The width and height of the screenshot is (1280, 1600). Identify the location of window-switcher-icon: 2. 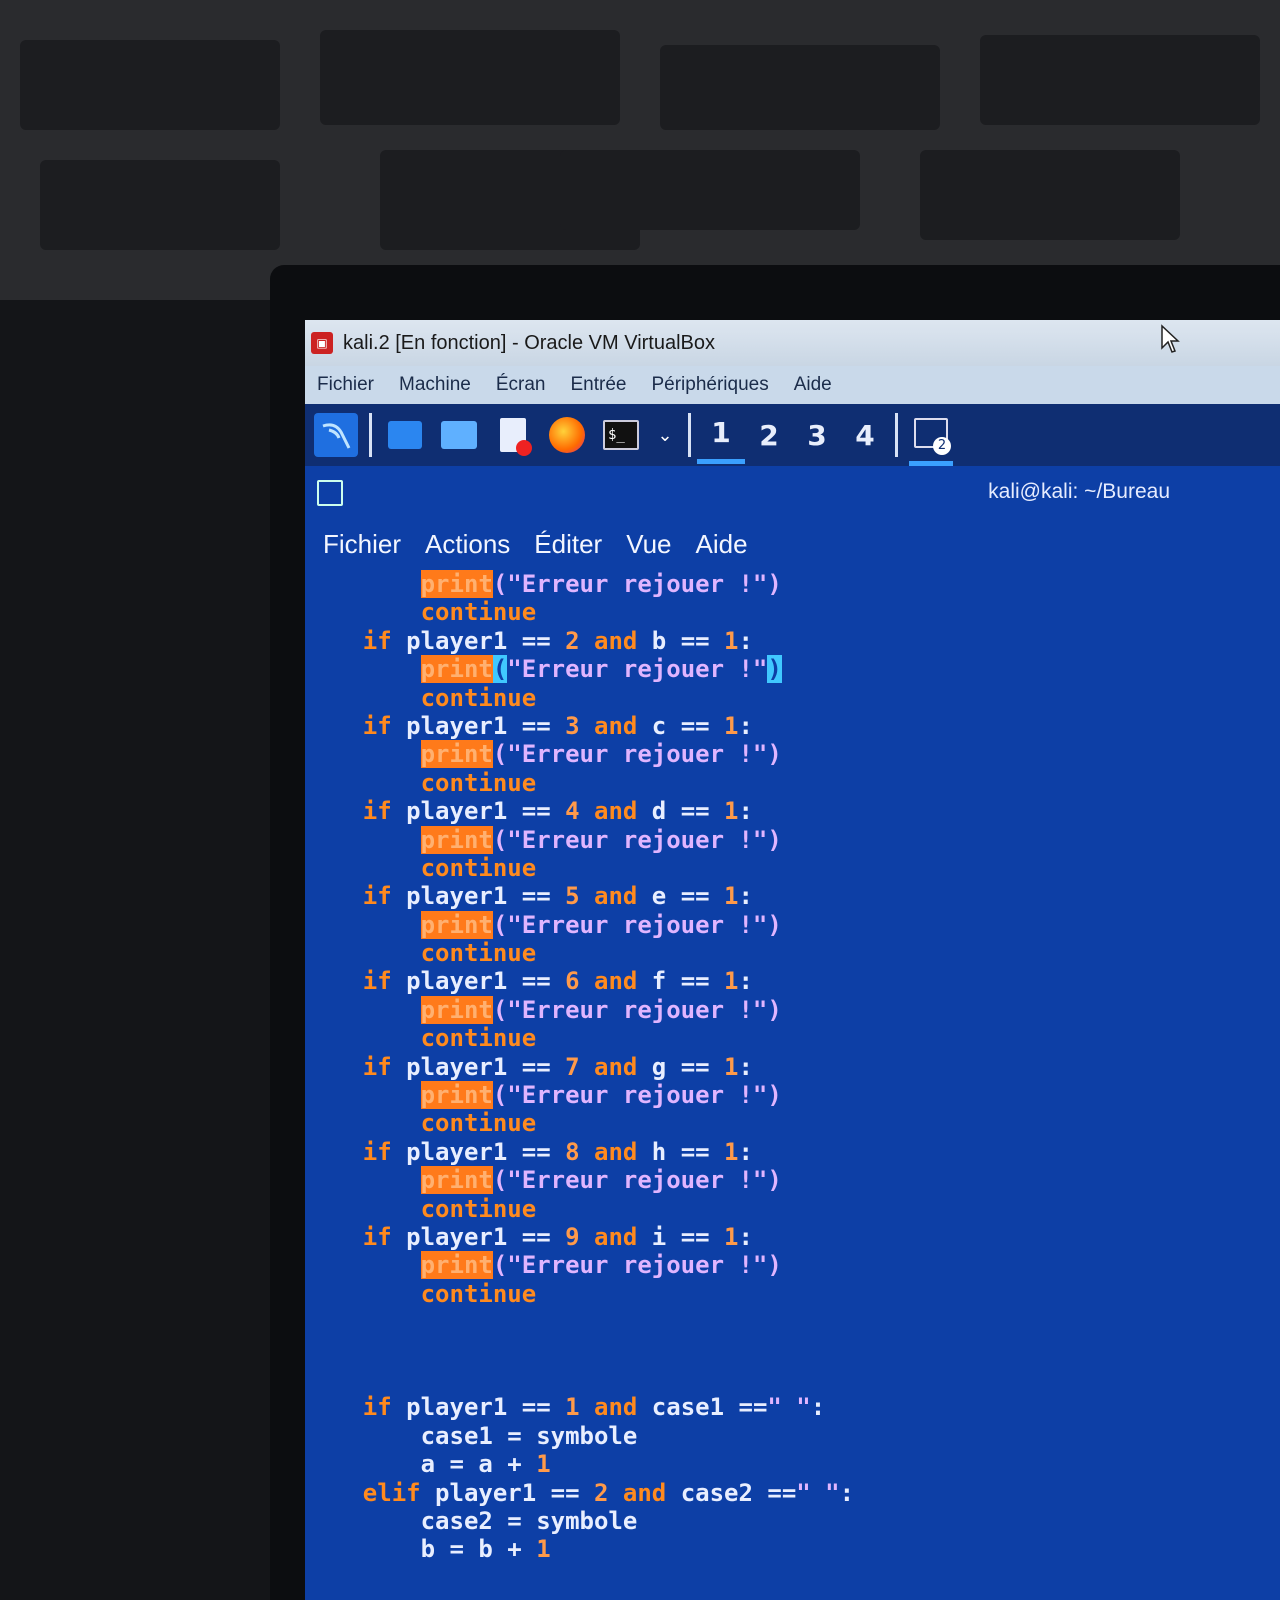
(931, 435).